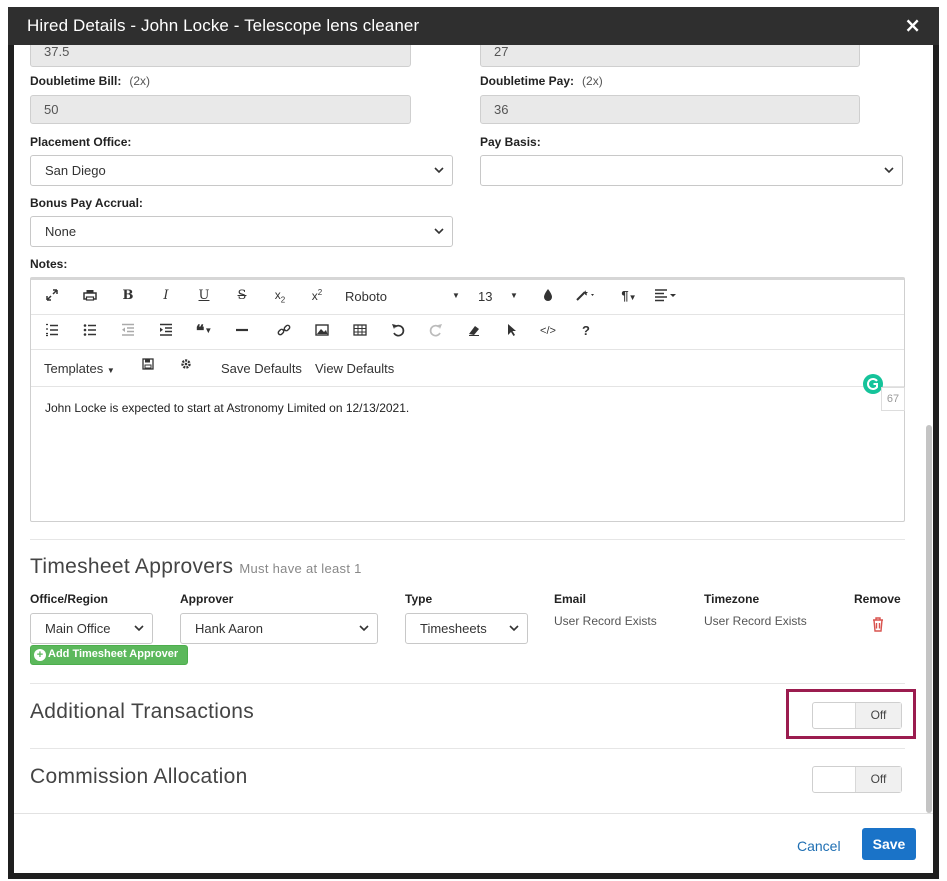  What do you see at coordinates (139, 776) in the screenshot?
I see `commission-allocation-title: Commission Allocation` at bounding box center [139, 776].